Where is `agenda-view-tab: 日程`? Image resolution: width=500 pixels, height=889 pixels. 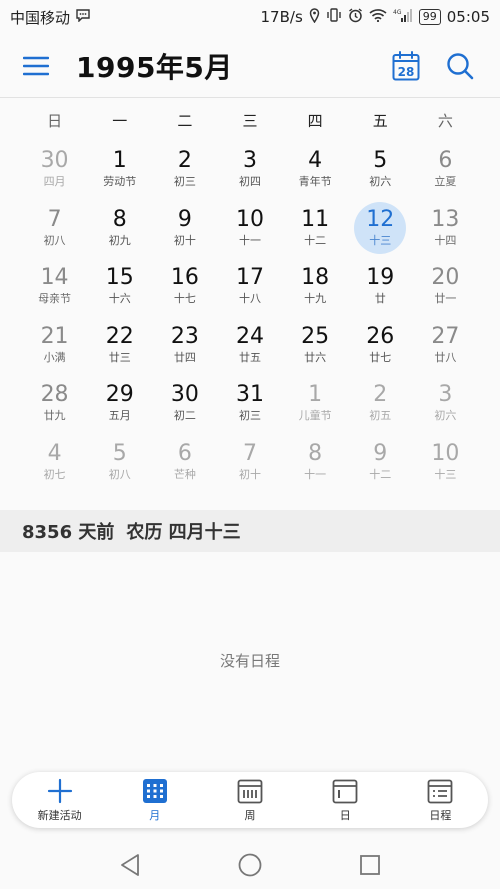
agenda-view-tab: 日程 is located at coordinates (440, 800).